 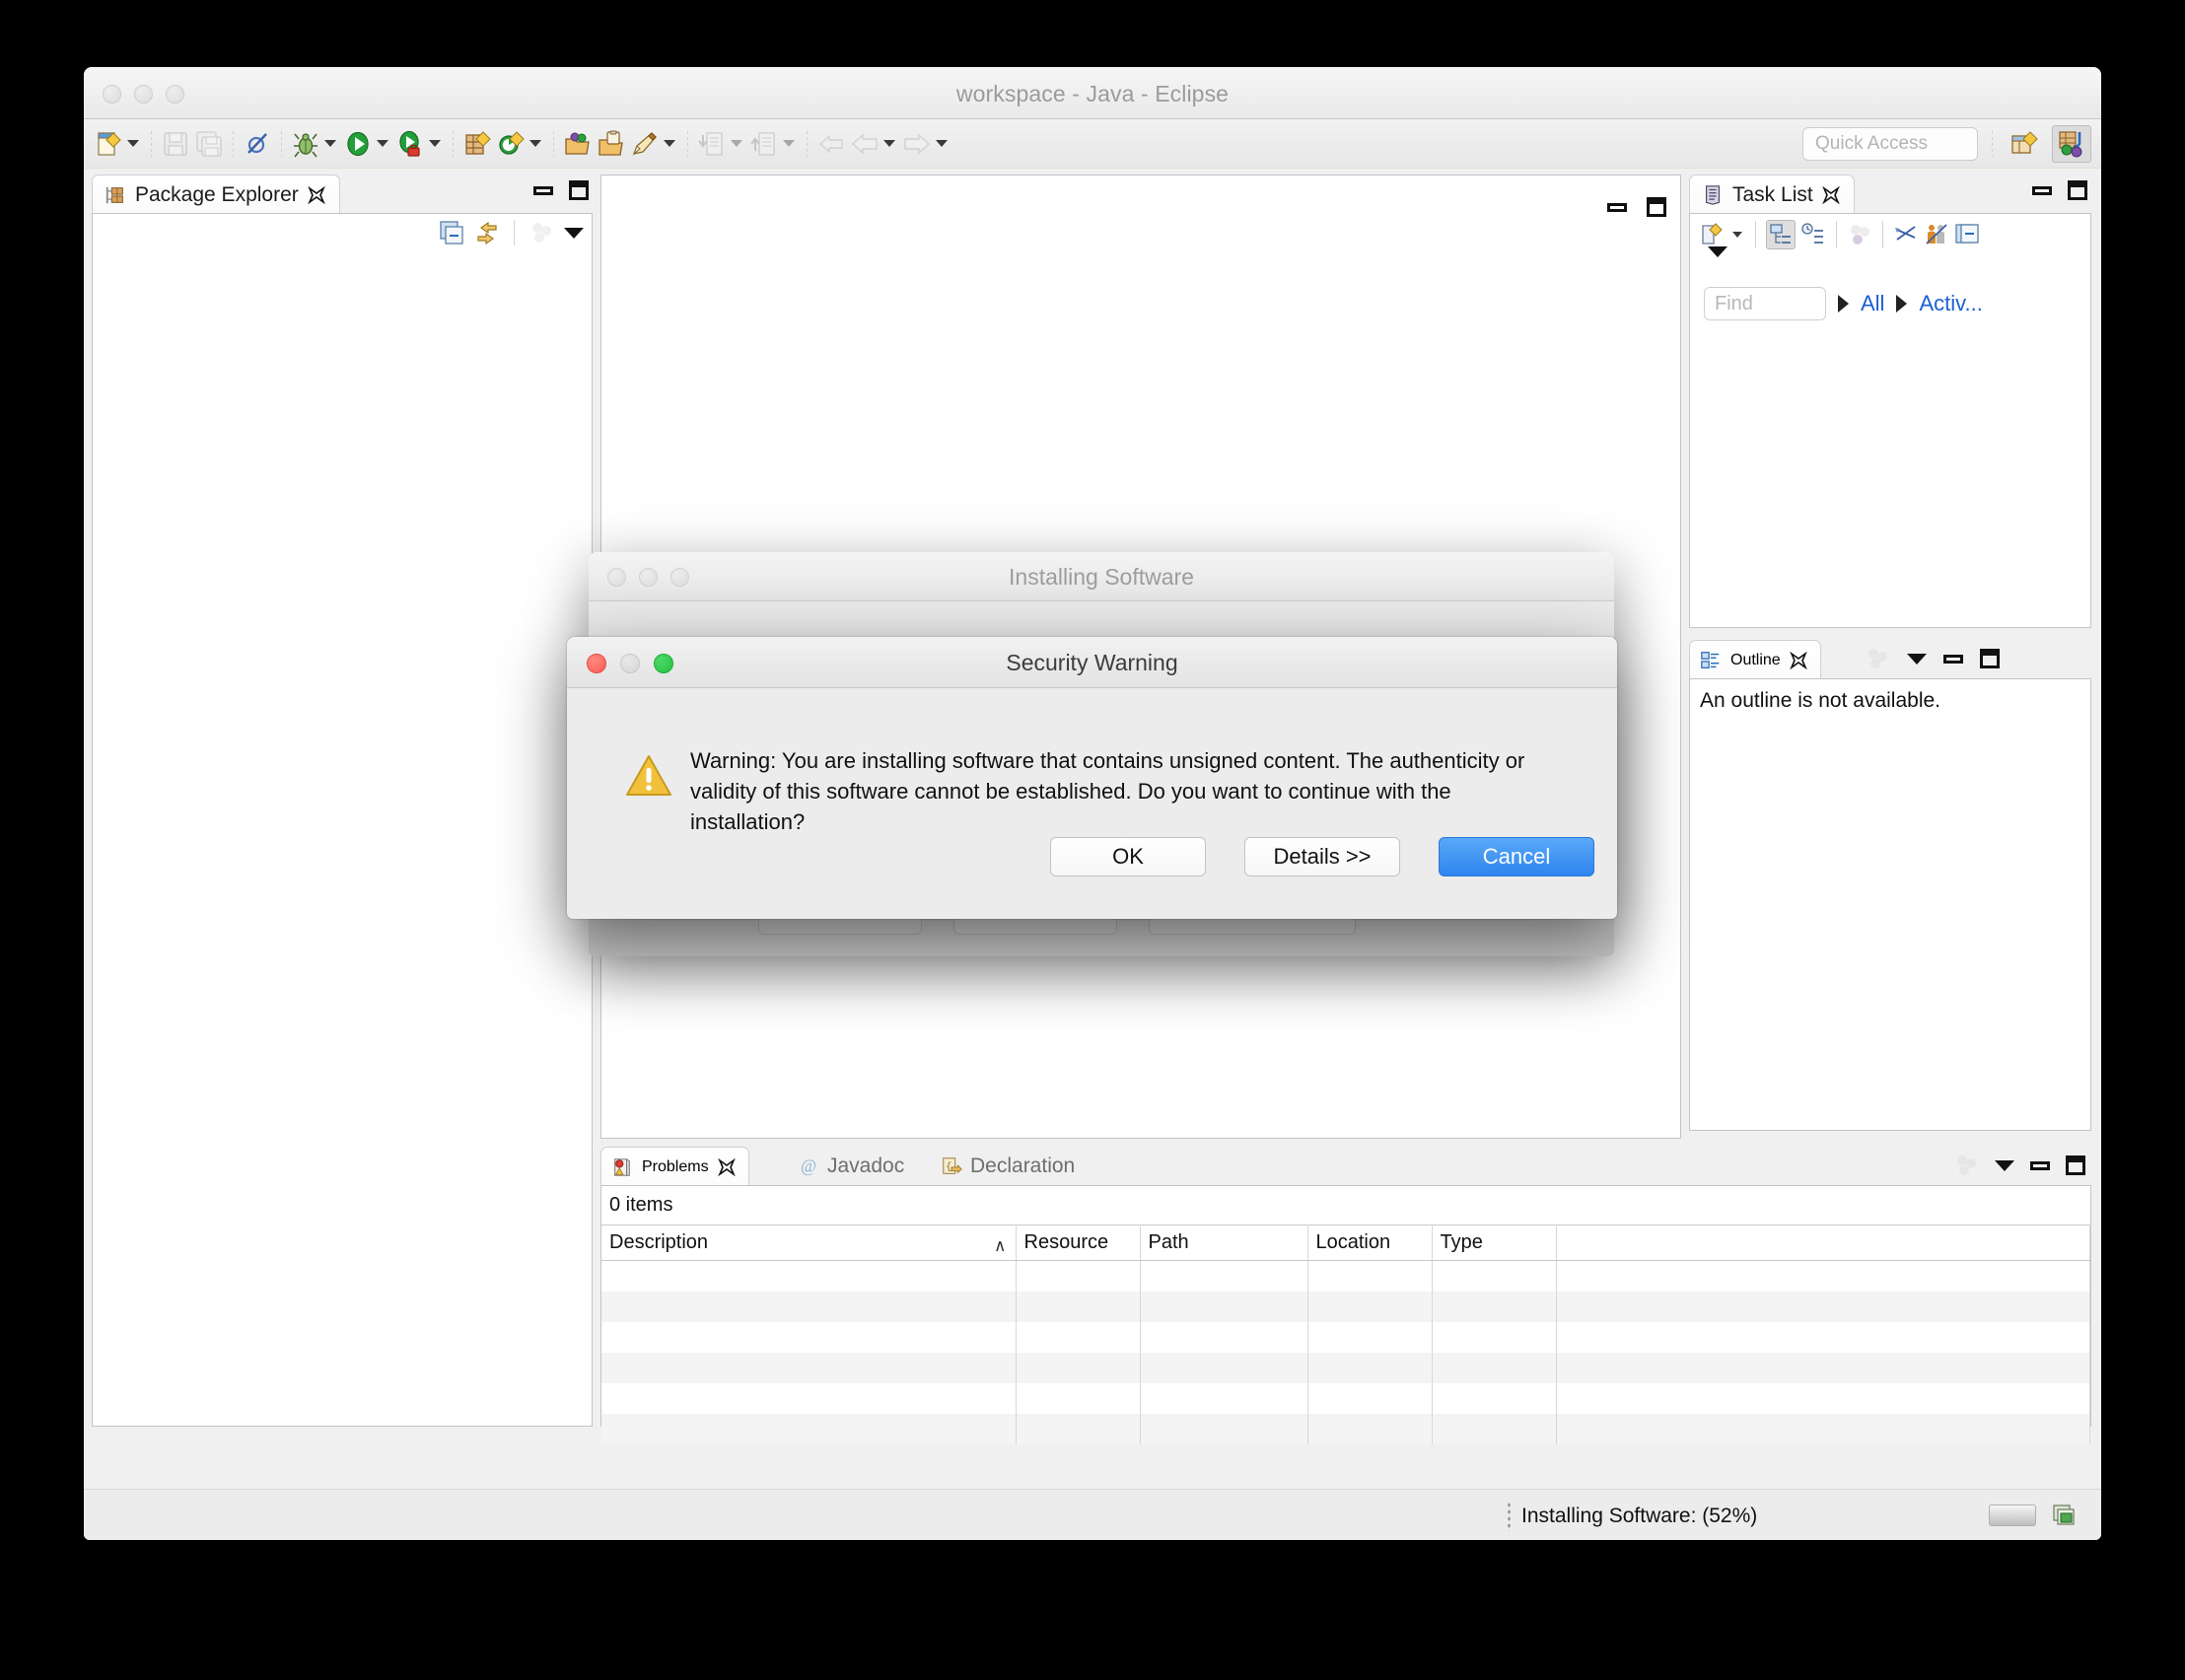 What do you see at coordinates (2071, 143) in the screenshot?
I see `java-perspective-button` at bounding box center [2071, 143].